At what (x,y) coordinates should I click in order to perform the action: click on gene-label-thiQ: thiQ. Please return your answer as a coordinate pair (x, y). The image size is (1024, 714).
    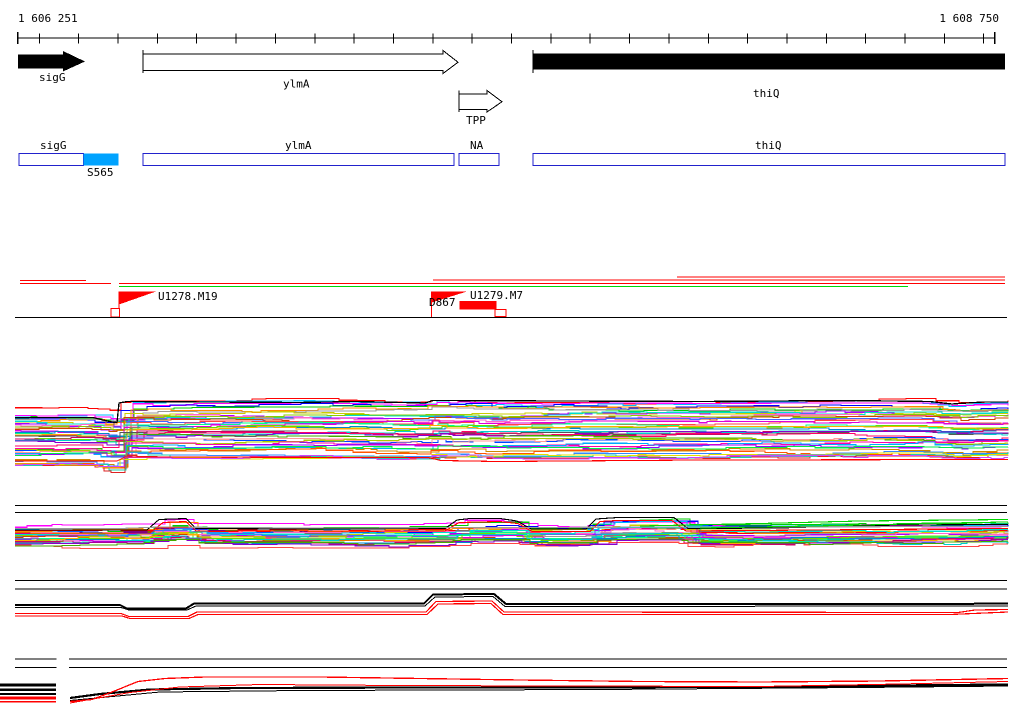
    Looking at the image, I should click on (766, 93).